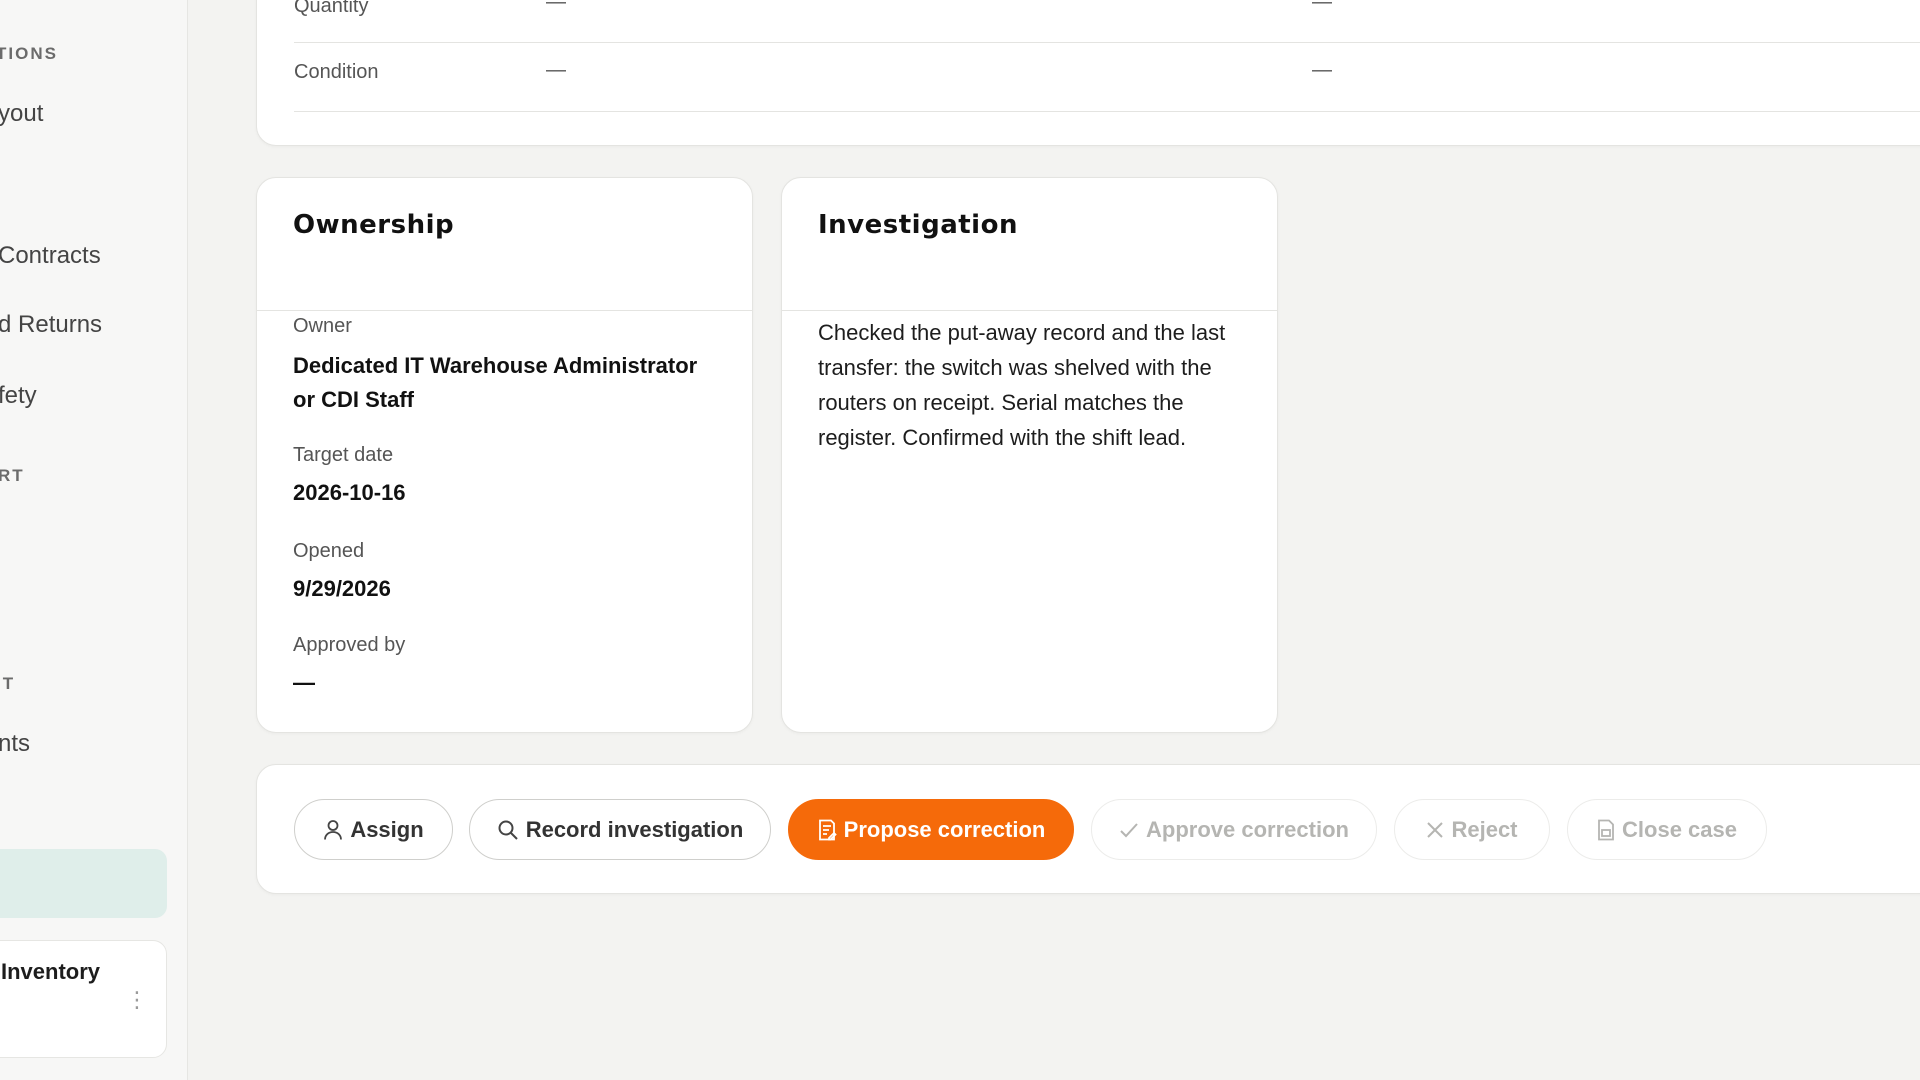 This screenshot has width=1920, height=1080. I want to click on propose-correction-button: Propose correction, so click(931, 829).